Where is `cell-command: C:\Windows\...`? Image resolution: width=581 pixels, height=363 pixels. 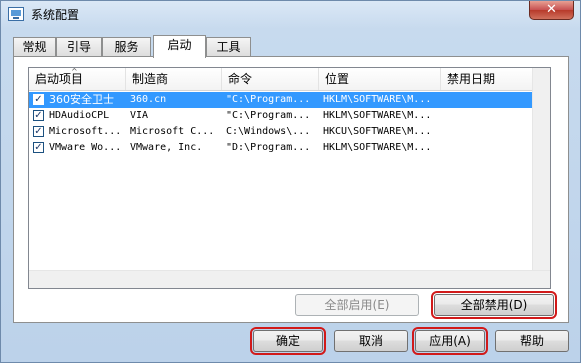
cell-command: C:\Windows\... is located at coordinates (268, 131).